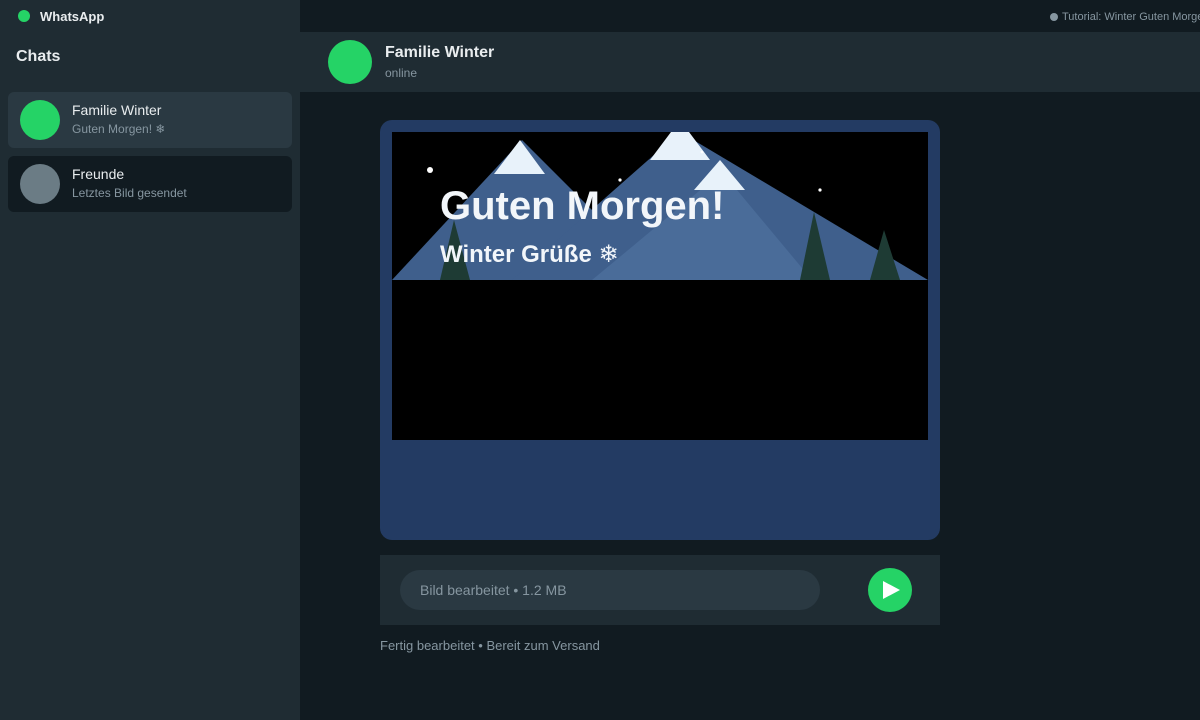 This screenshot has width=1200, height=720. I want to click on image-title: Guten Morgen!, so click(582, 206).